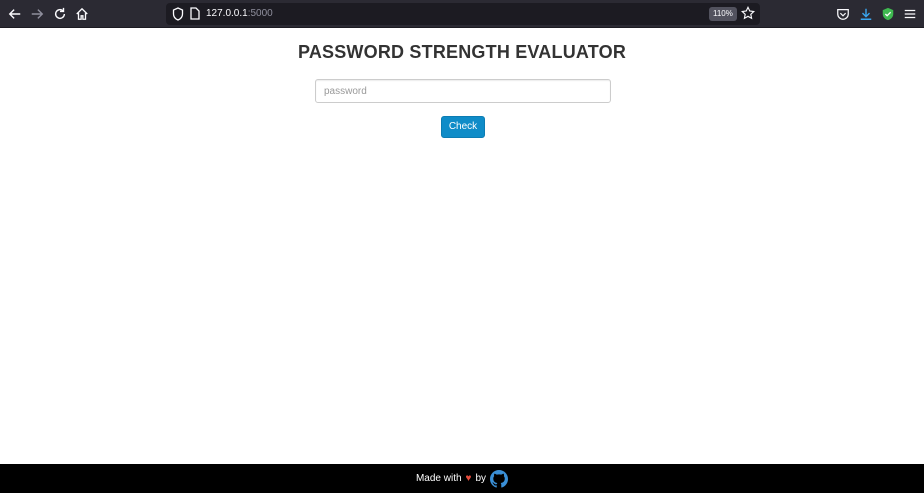  Describe the element at coordinates (463, 91) in the screenshot. I see `password-input` at that location.